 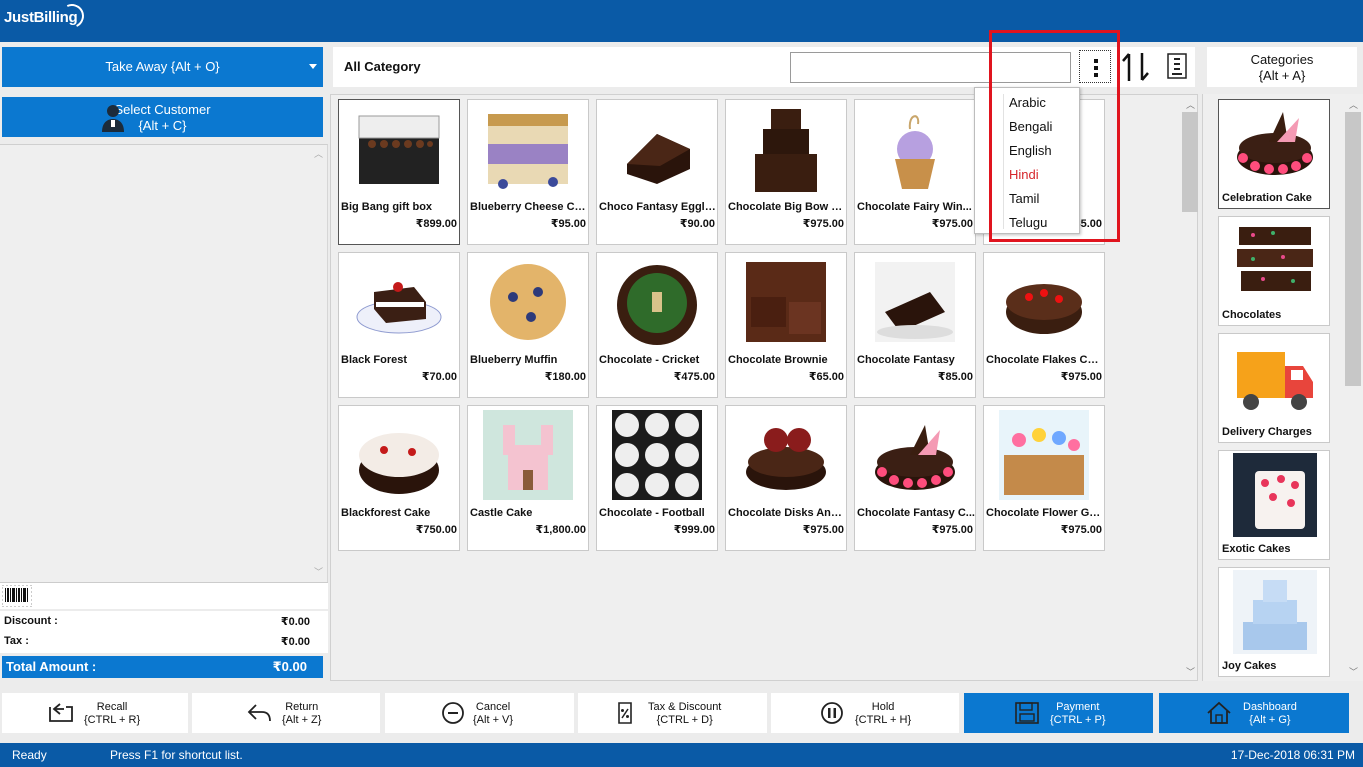 I want to click on product-name: Chocolate Brownie, so click(x=778, y=360).